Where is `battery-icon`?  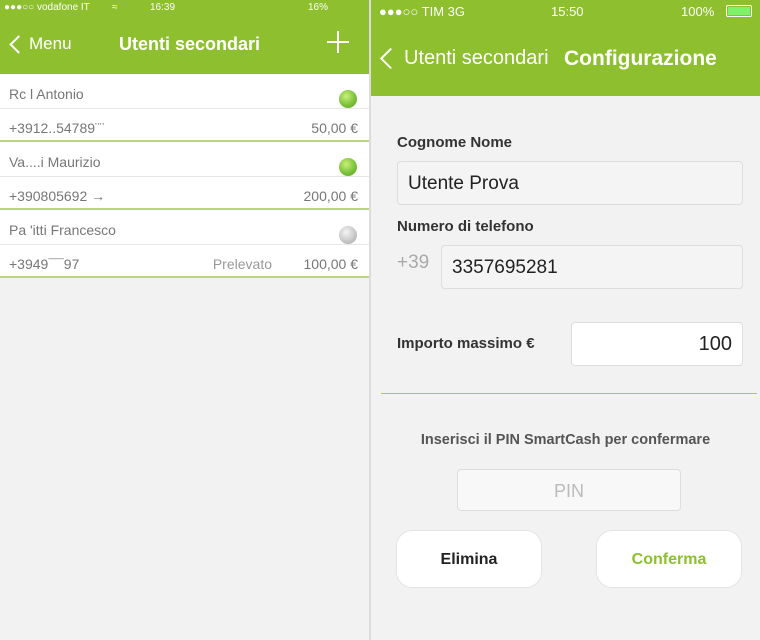
battery-icon is located at coordinates (739, 11).